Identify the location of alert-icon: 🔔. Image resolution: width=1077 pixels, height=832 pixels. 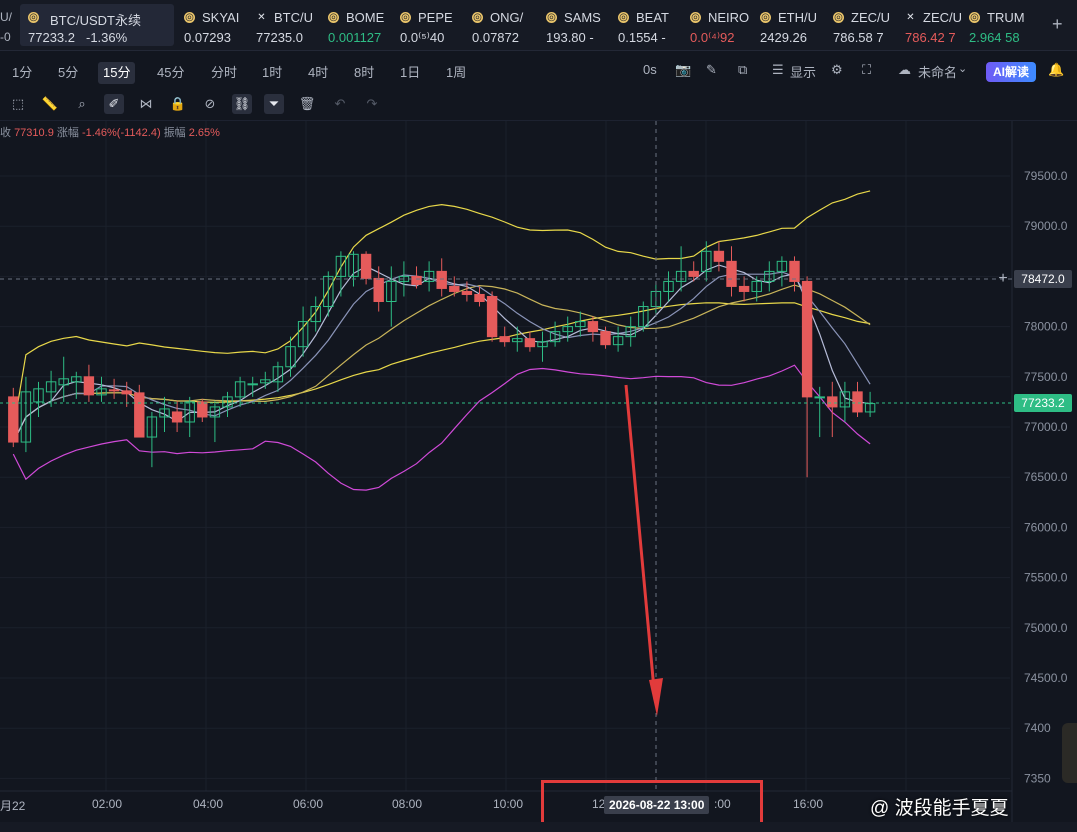
(1056, 70).